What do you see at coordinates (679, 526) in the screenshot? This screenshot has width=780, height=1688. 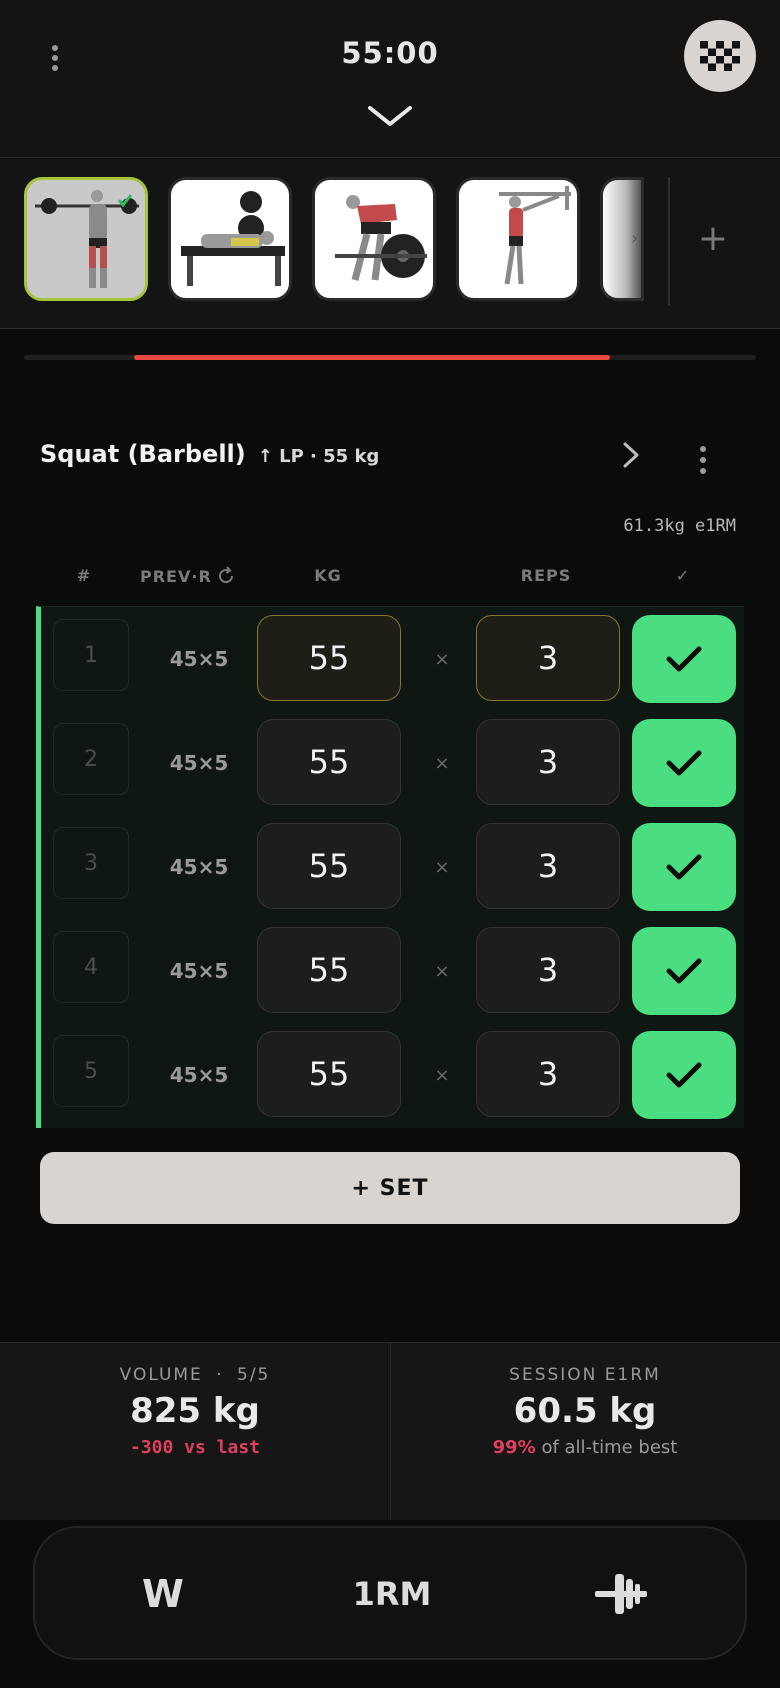 I see `e1rm-note: 61.3kg e1RM` at bounding box center [679, 526].